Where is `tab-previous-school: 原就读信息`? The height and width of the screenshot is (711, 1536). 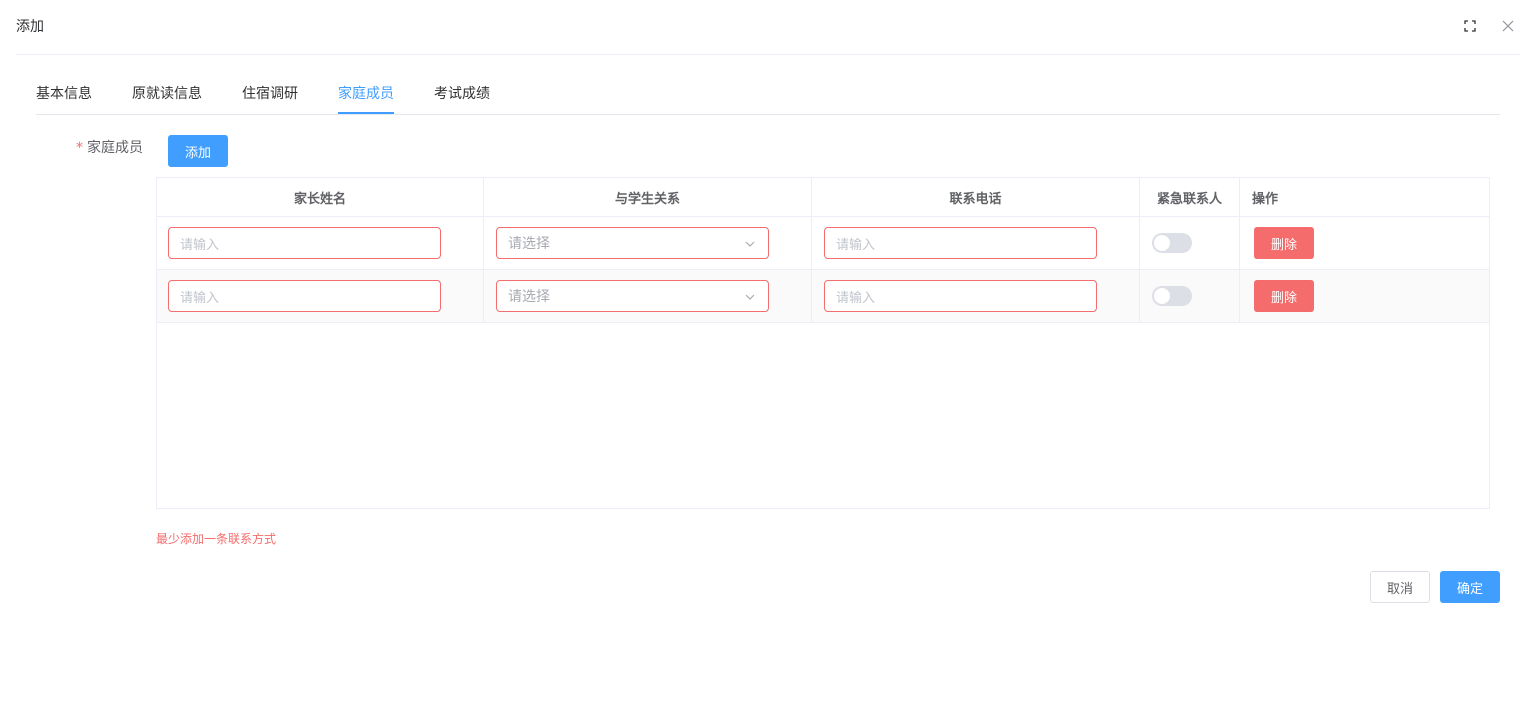 tab-previous-school: 原就读信息 is located at coordinates (167, 94).